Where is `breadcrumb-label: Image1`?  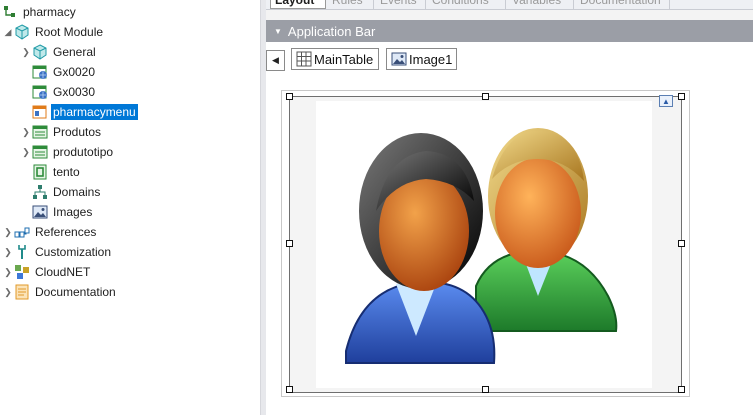
breadcrumb-label: Image1 is located at coordinates (431, 59).